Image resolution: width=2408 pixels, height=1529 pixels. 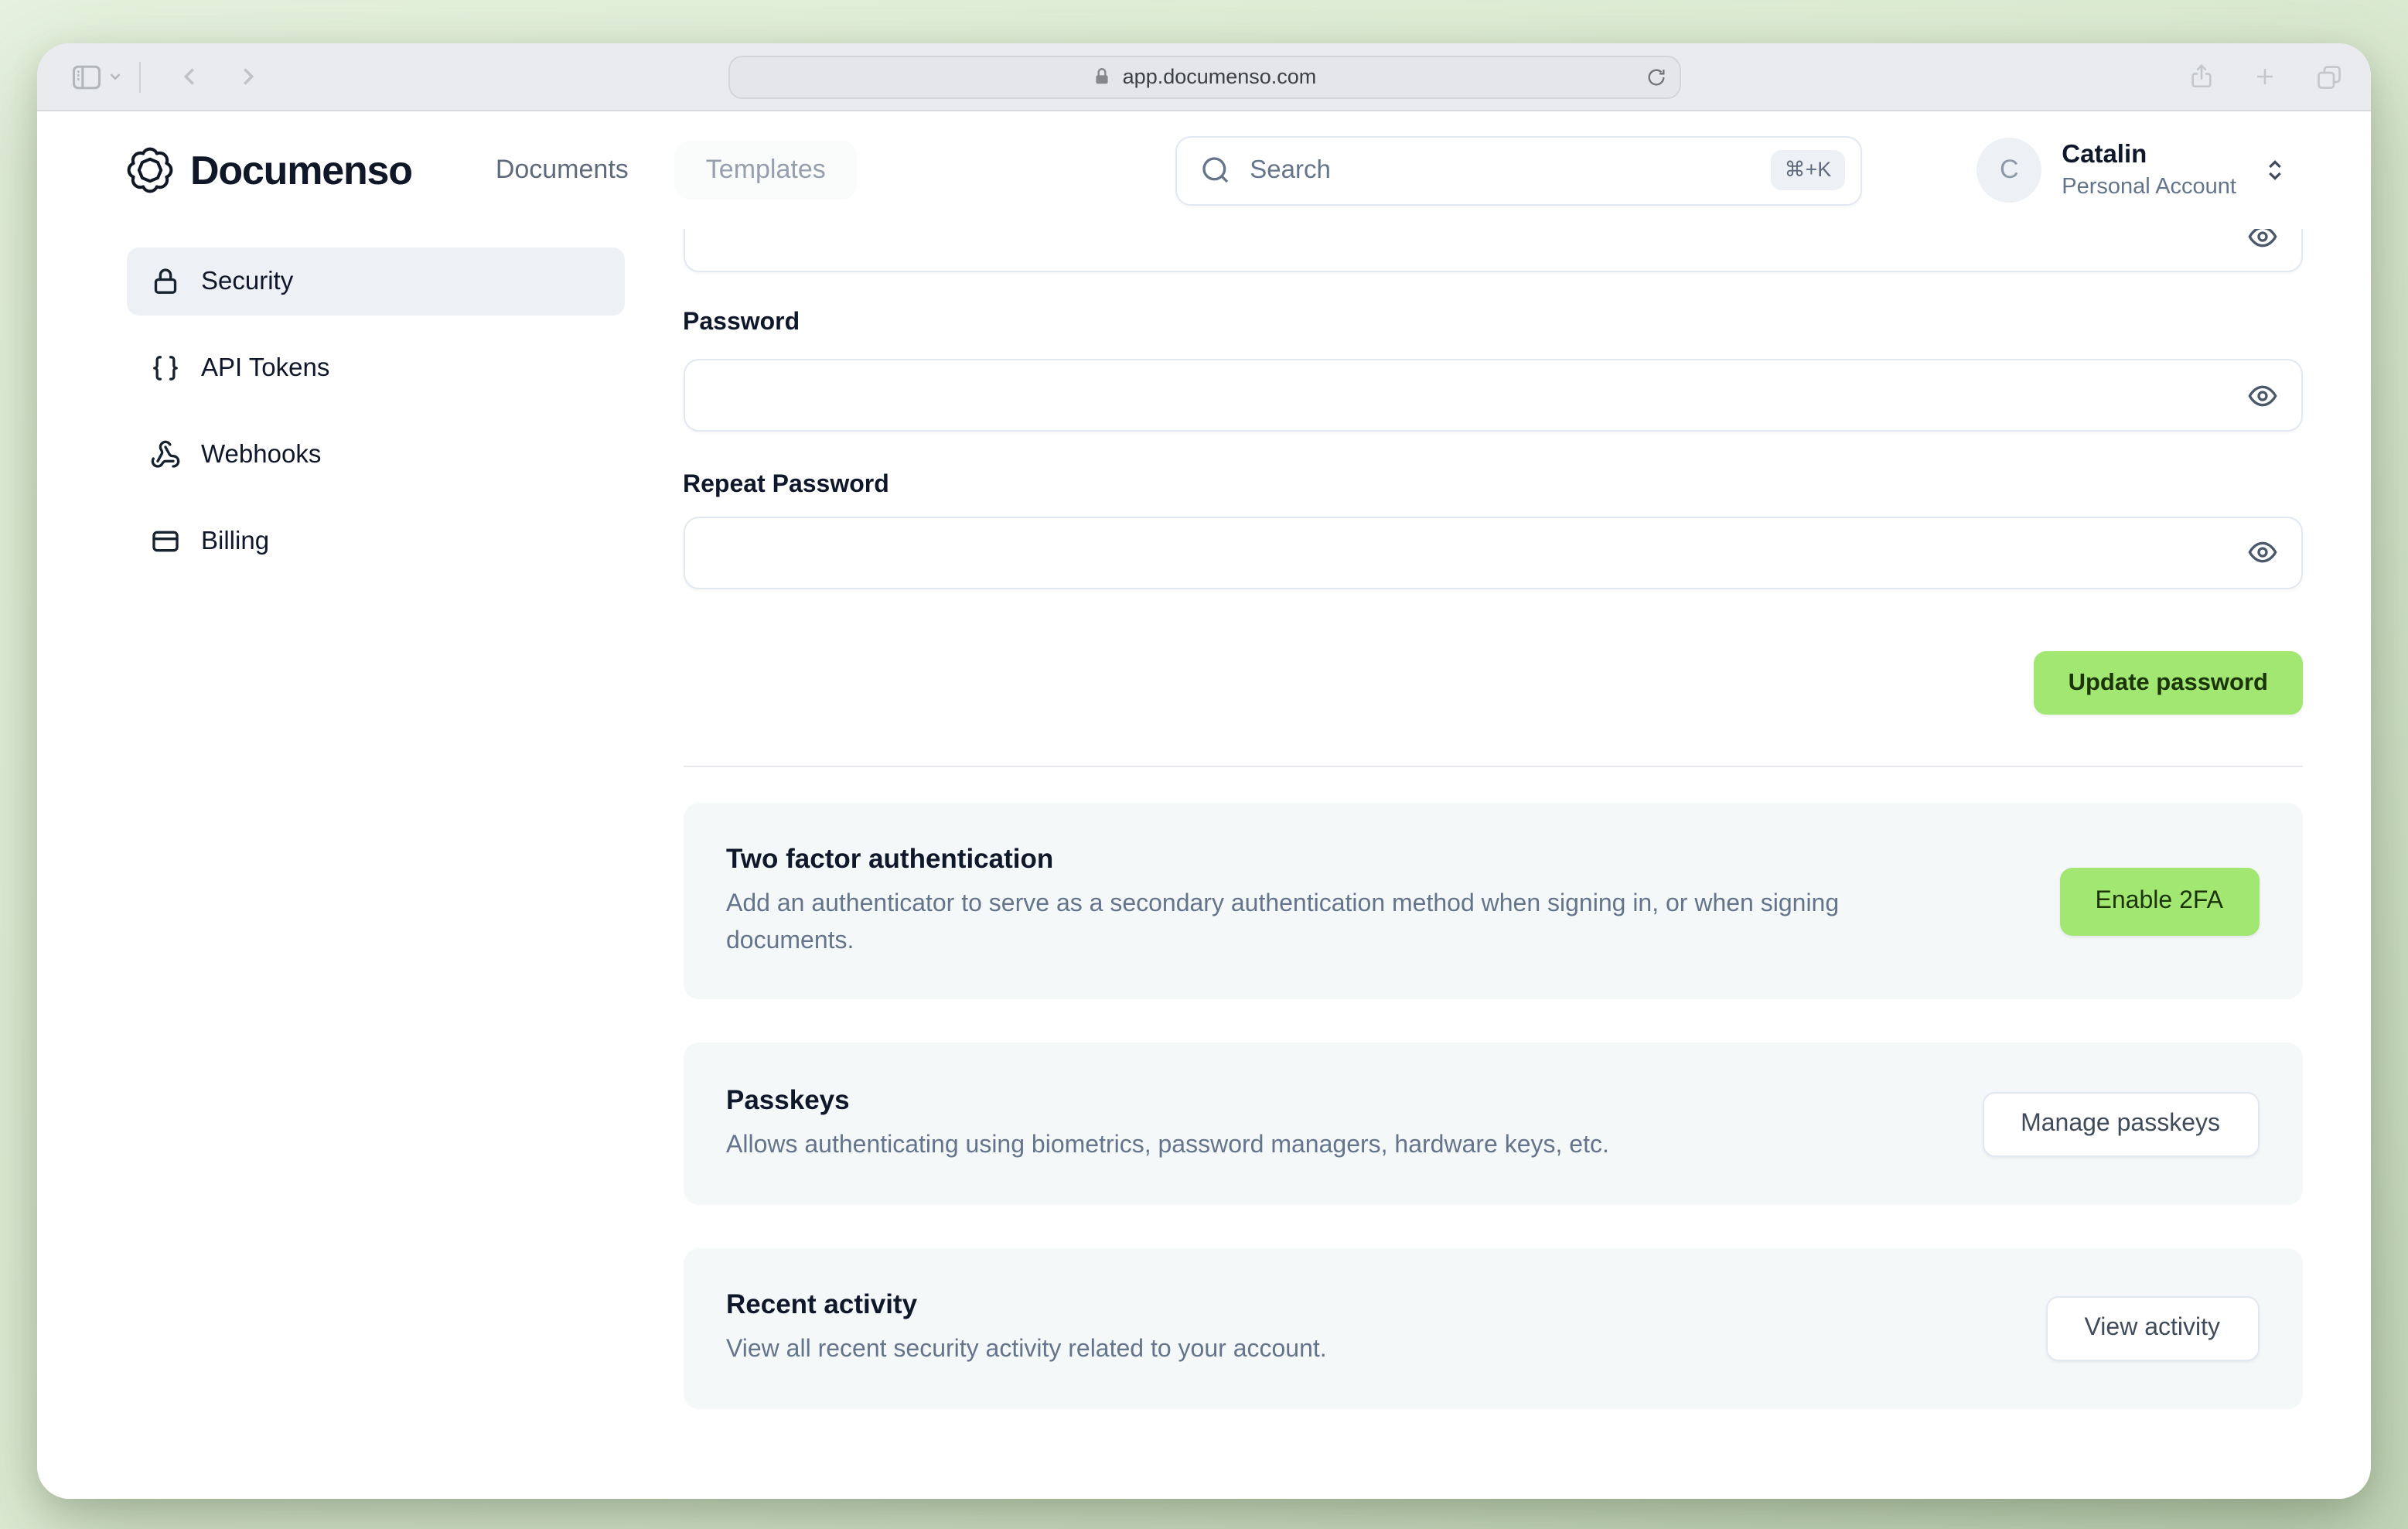 What do you see at coordinates (741, 322) in the screenshot?
I see `password-label: Password` at bounding box center [741, 322].